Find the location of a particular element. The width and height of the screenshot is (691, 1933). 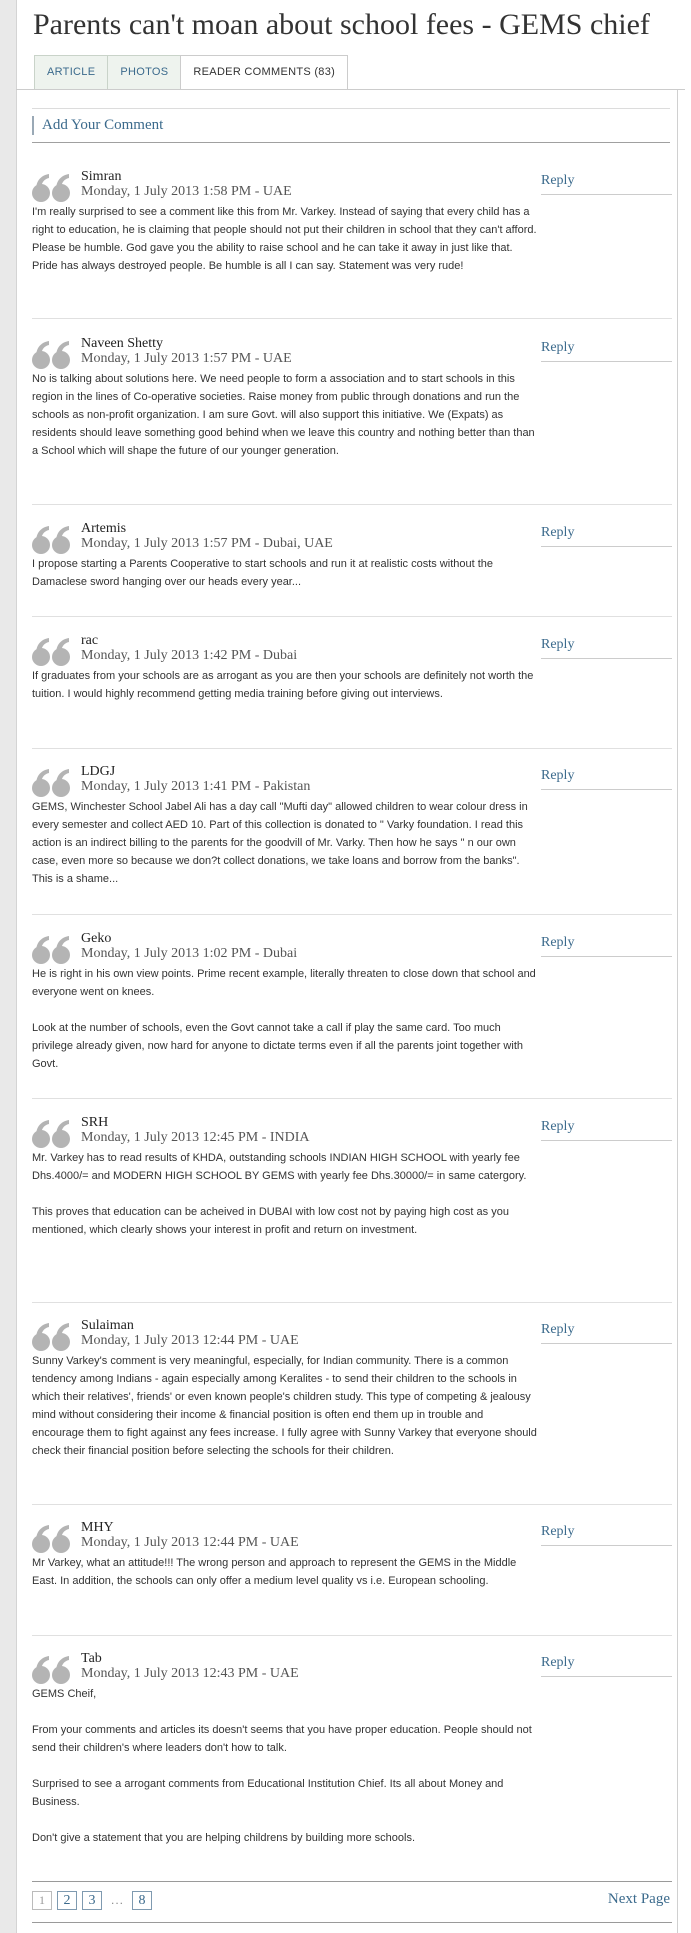

comment-date: Monday, 1 July 2013 1:41 PM - Pakistan is located at coordinates (196, 786).